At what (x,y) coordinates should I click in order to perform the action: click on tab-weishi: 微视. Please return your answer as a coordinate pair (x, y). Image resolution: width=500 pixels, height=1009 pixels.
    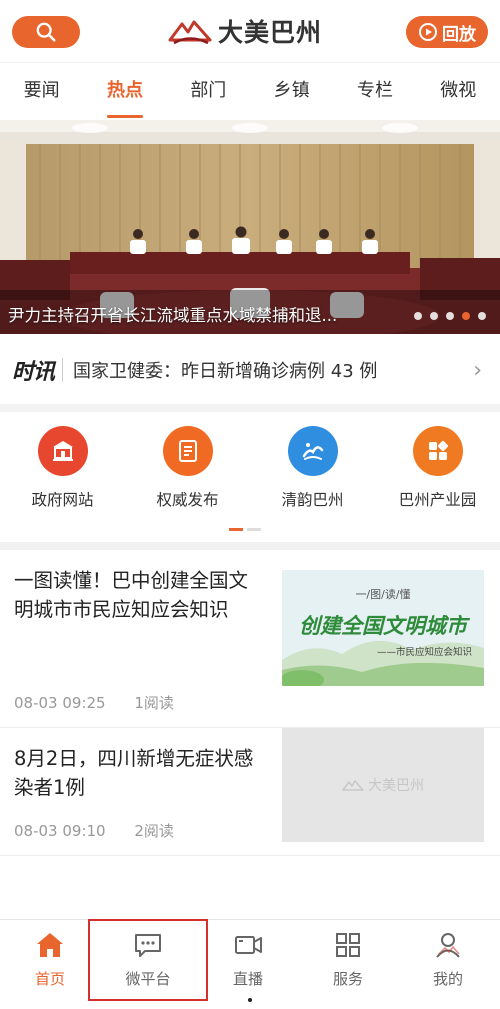
    Looking at the image, I should click on (458, 91).